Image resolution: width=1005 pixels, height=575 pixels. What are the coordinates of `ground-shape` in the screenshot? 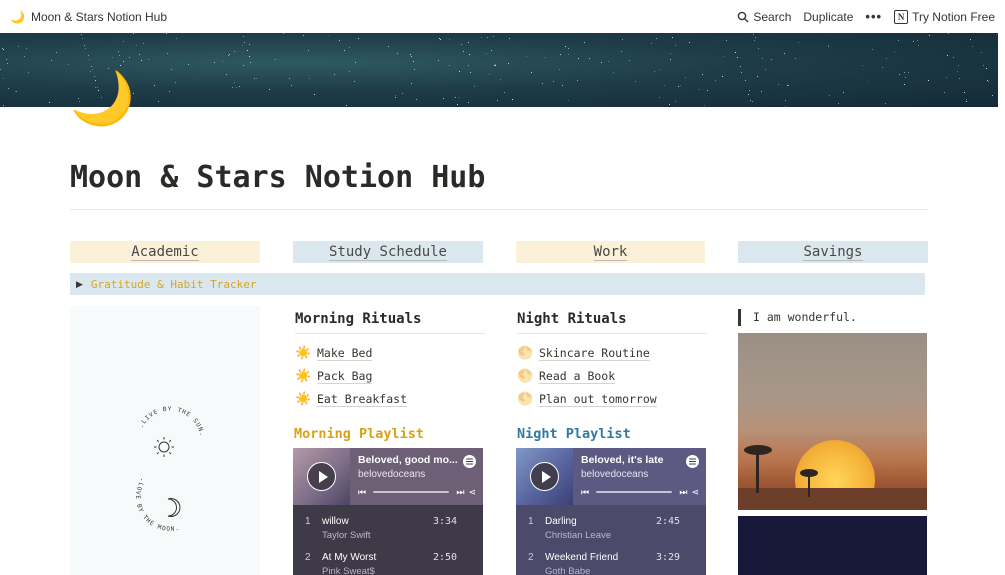 It's located at (832, 499).